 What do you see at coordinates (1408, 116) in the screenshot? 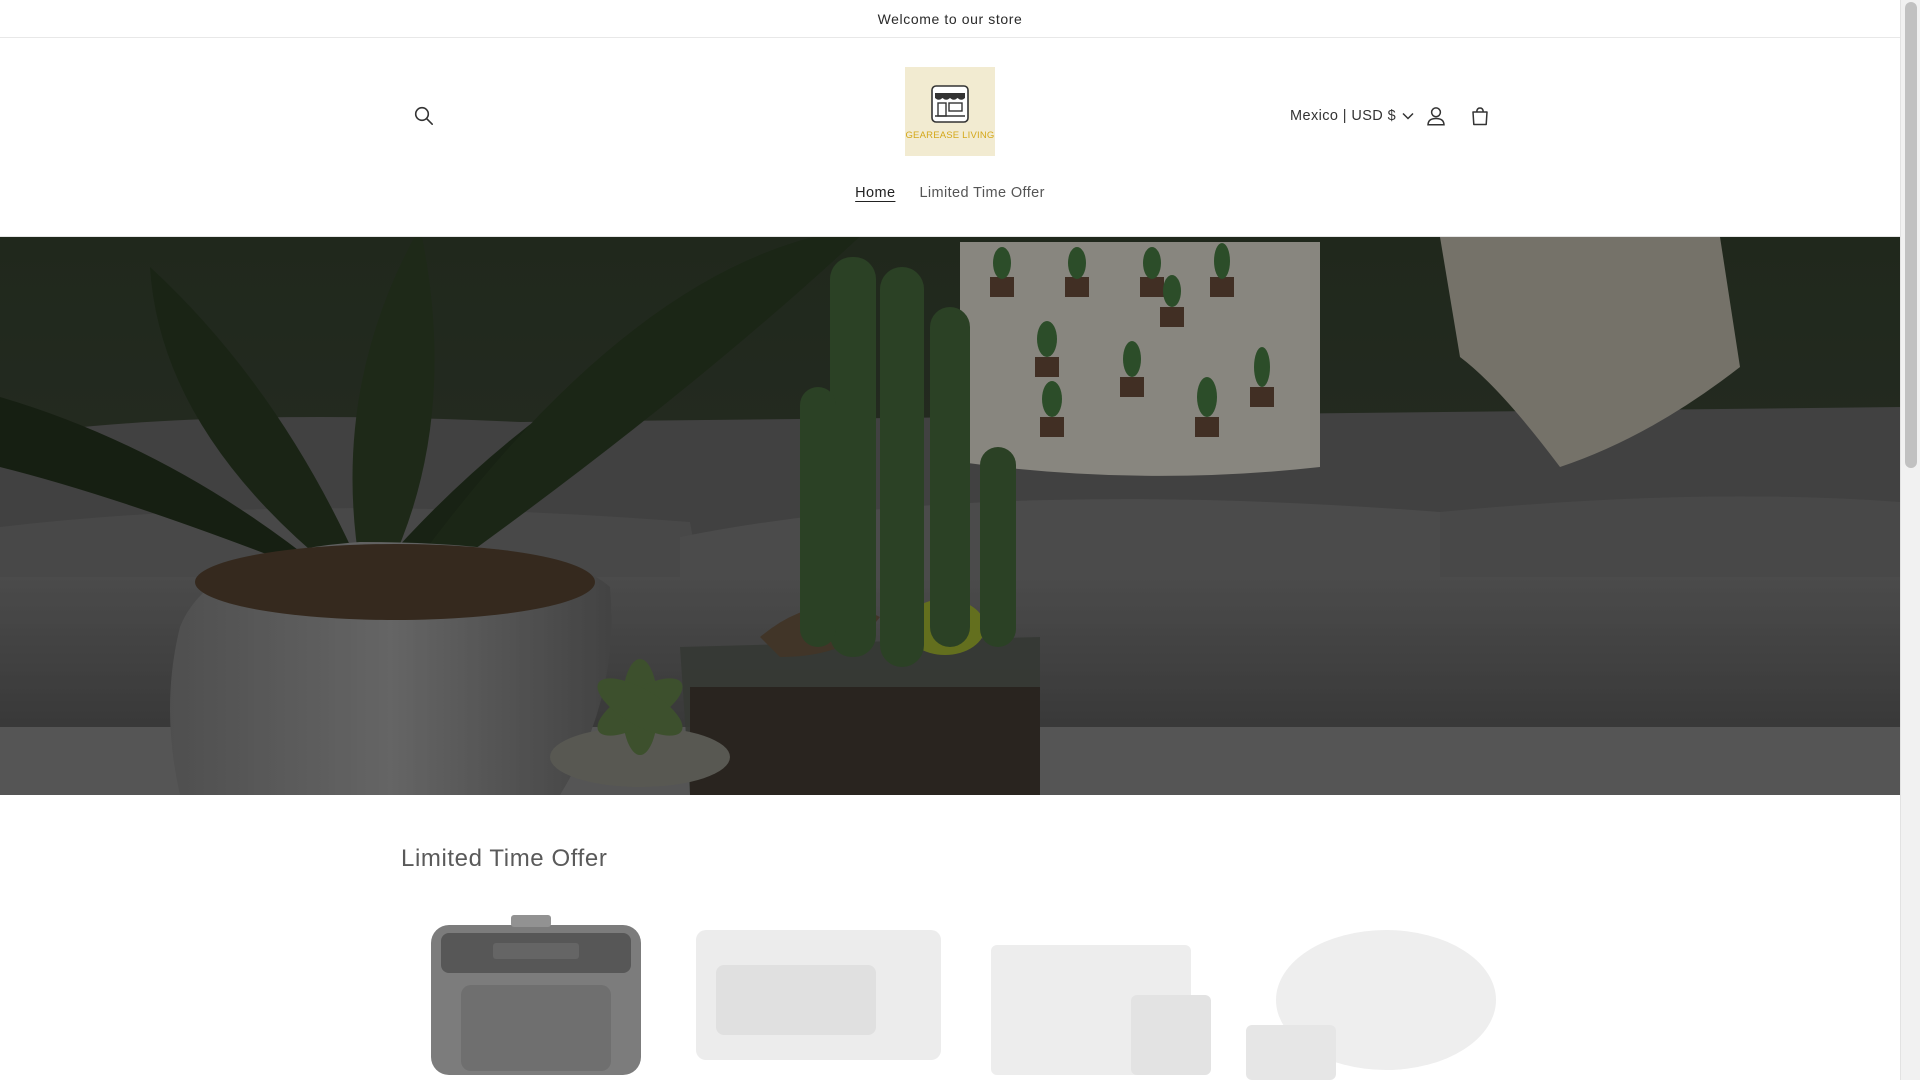
I see `chevron-down-icon` at bounding box center [1408, 116].